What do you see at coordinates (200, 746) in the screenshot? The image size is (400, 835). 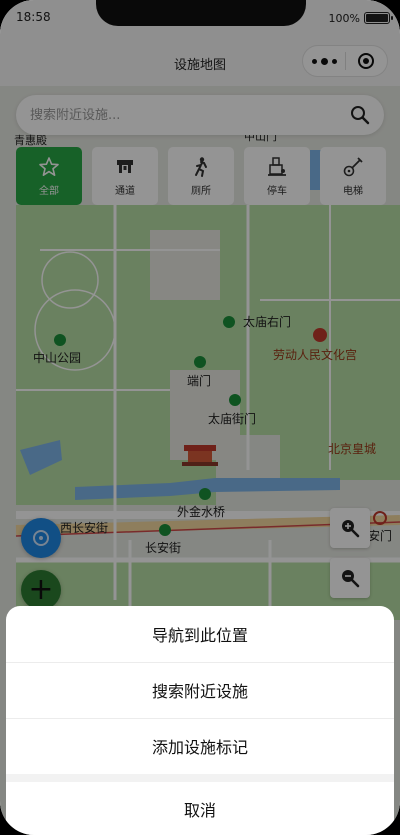 I see `action-add-marker: 添加设施标记` at bounding box center [200, 746].